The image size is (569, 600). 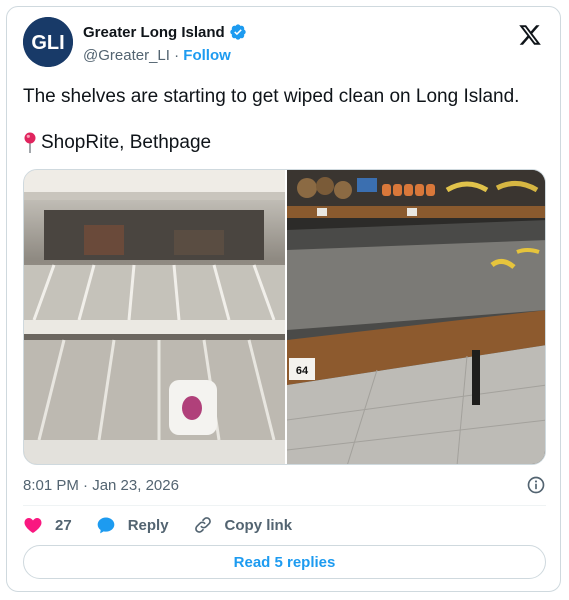 I want to click on like-button: 27, so click(x=47, y=525).